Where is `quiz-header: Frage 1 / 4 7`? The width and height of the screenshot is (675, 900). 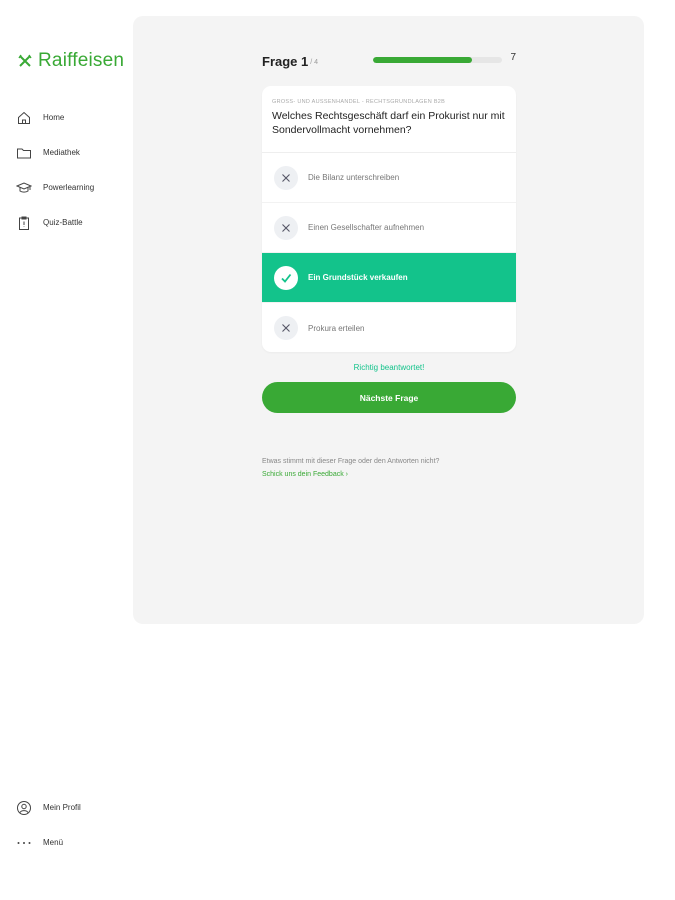
quiz-header: Frage 1 / 4 7 is located at coordinates (389, 61).